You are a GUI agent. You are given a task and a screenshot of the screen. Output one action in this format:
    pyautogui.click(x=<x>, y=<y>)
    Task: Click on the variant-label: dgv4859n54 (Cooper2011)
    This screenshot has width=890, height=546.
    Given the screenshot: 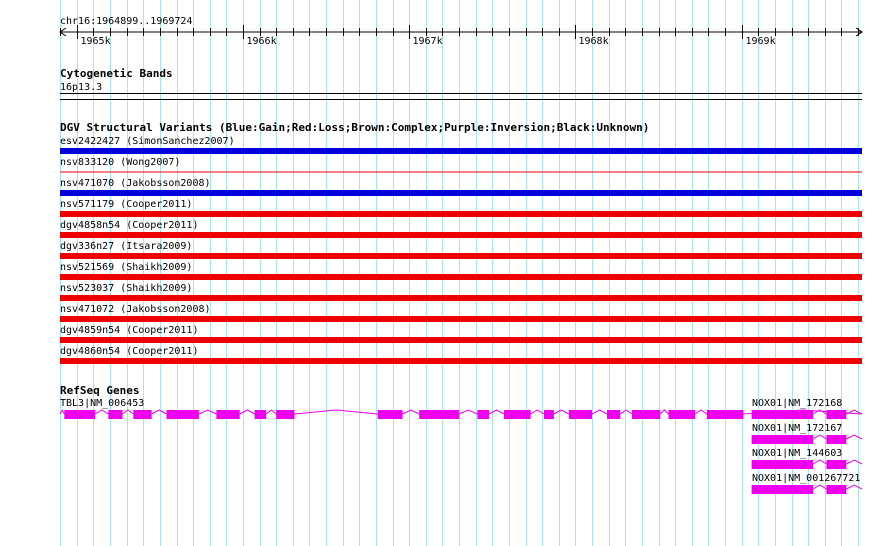 What is the action you would take?
    pyautogui.click(x=129, y=330)
    